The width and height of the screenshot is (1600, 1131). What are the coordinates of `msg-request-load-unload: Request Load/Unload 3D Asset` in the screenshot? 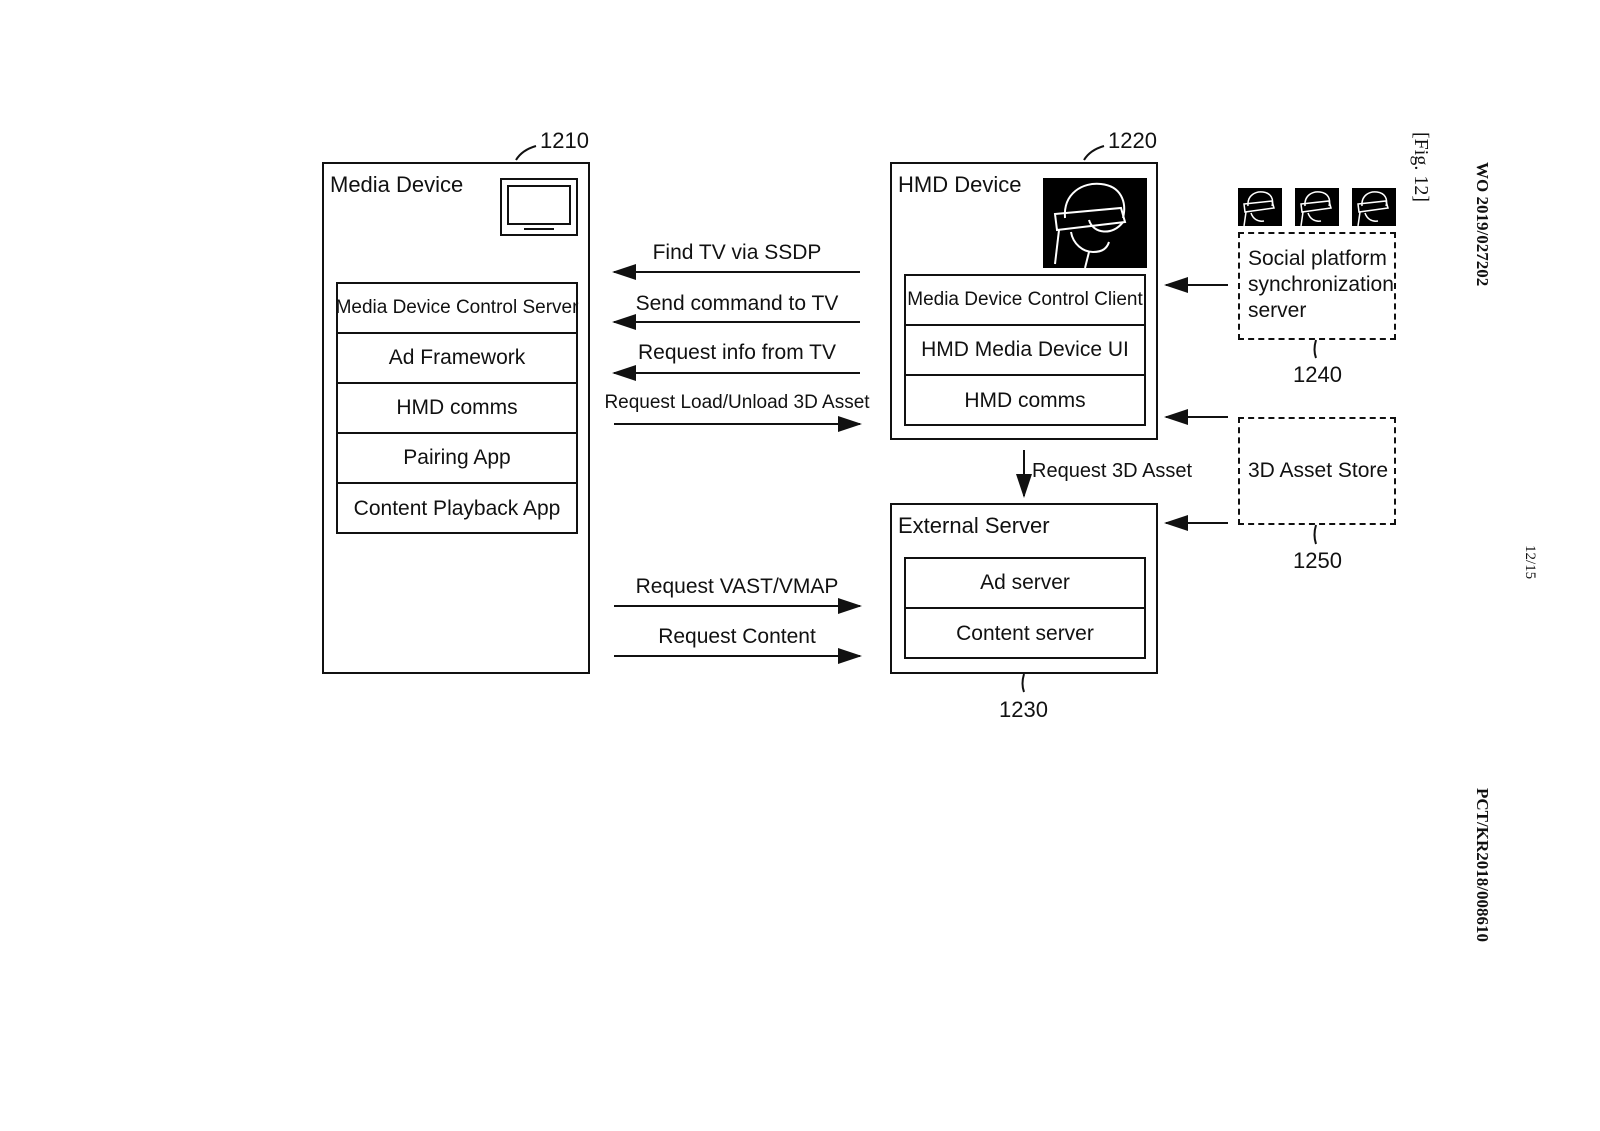 It's located at (737, 402).